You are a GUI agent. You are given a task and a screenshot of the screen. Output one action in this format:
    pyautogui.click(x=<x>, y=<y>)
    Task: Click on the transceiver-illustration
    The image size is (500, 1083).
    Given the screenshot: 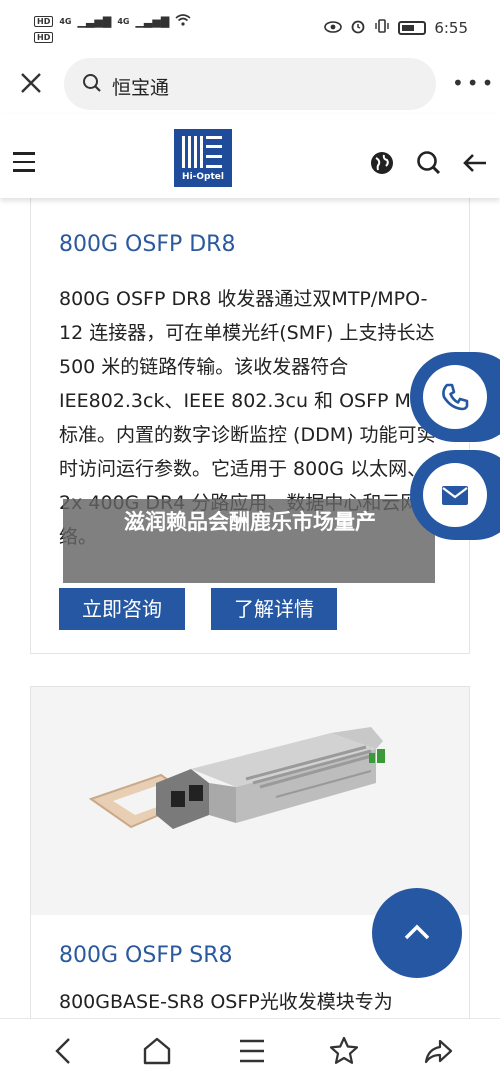 What is the action you would take?
    pyautogui.click(x=236, y=778)
    